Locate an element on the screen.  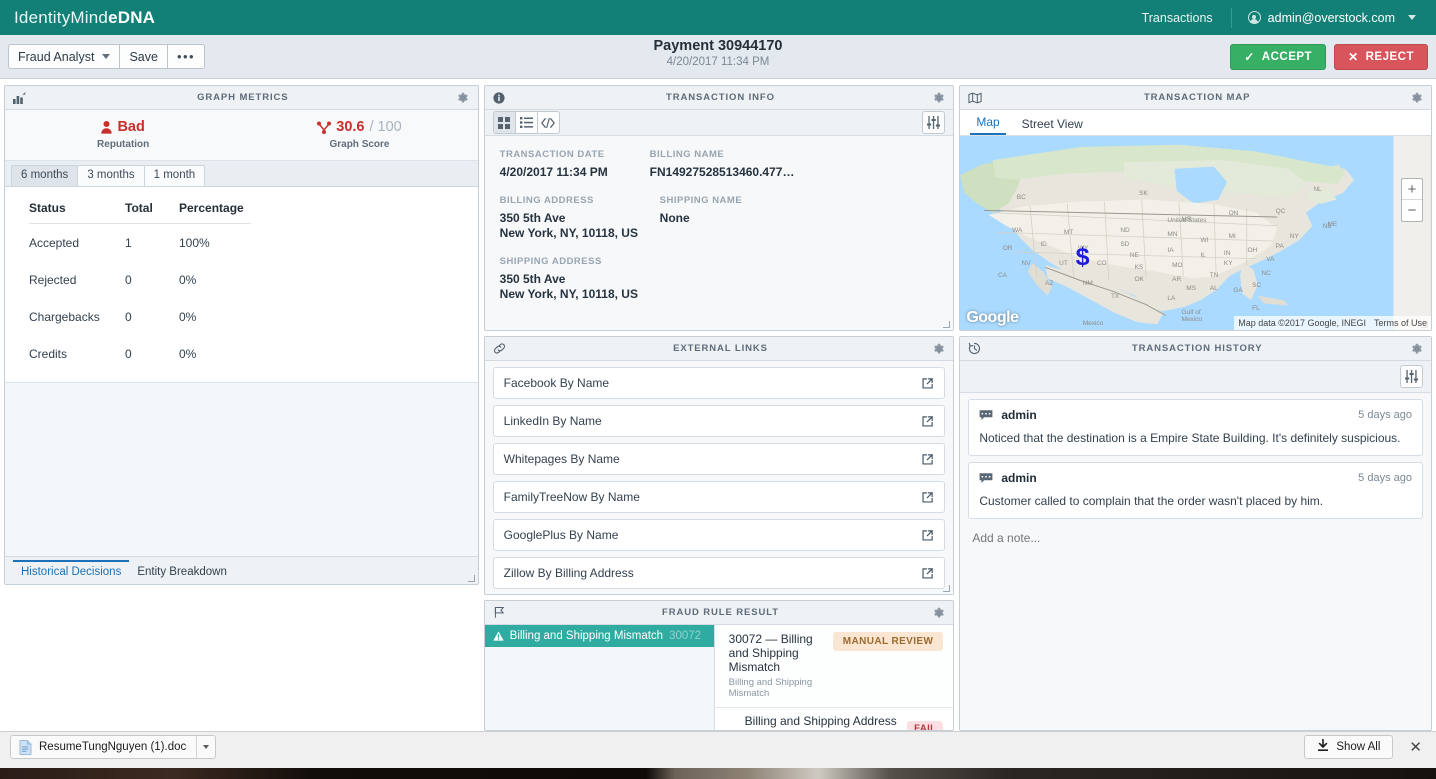
role-selector-button: Fraud Analyst is located at coordinates (64, 56).